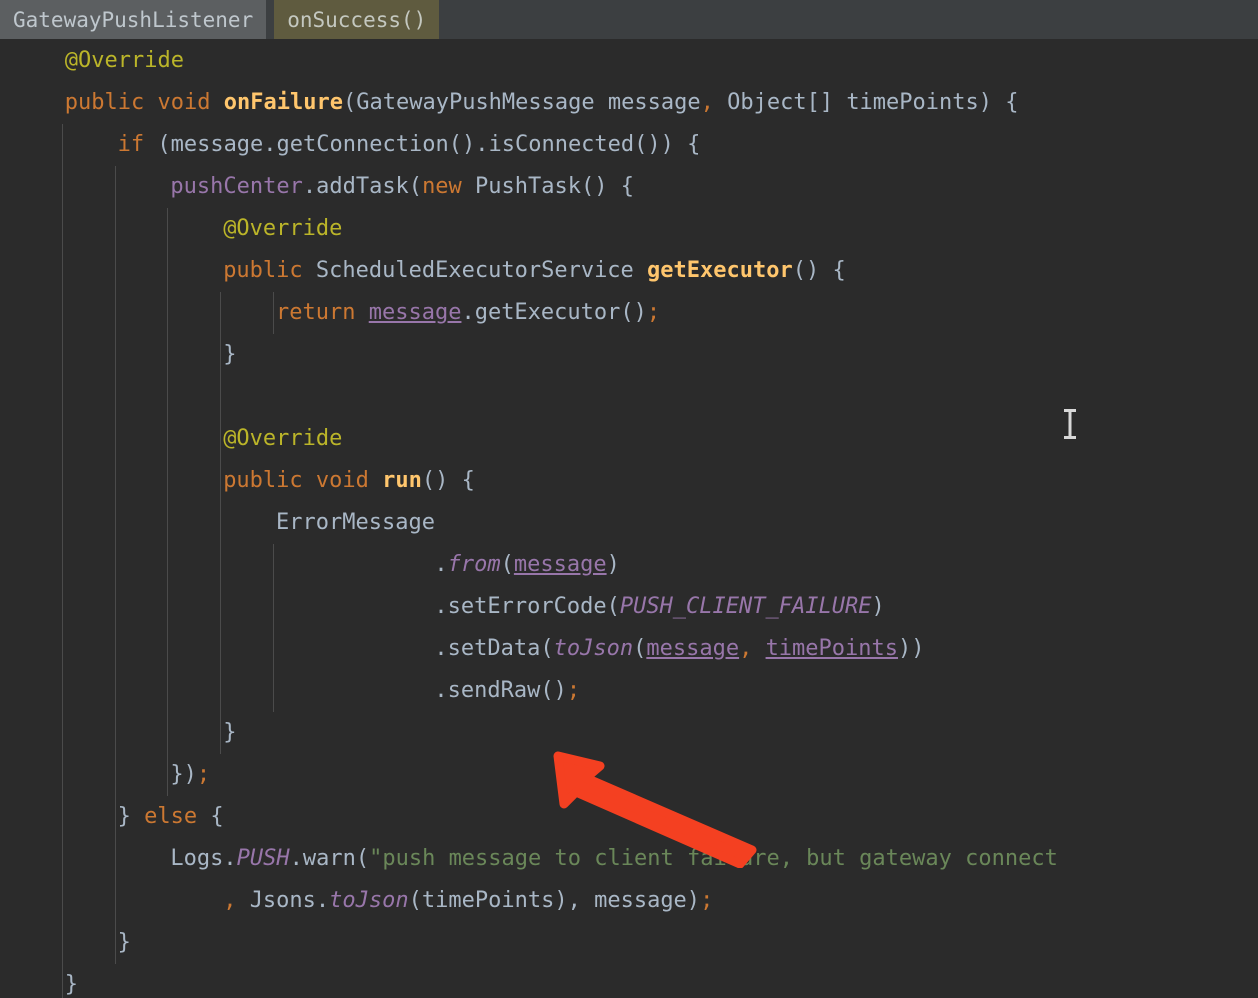  I want to click on code-token: (timePoints), message), so click(554, 900).